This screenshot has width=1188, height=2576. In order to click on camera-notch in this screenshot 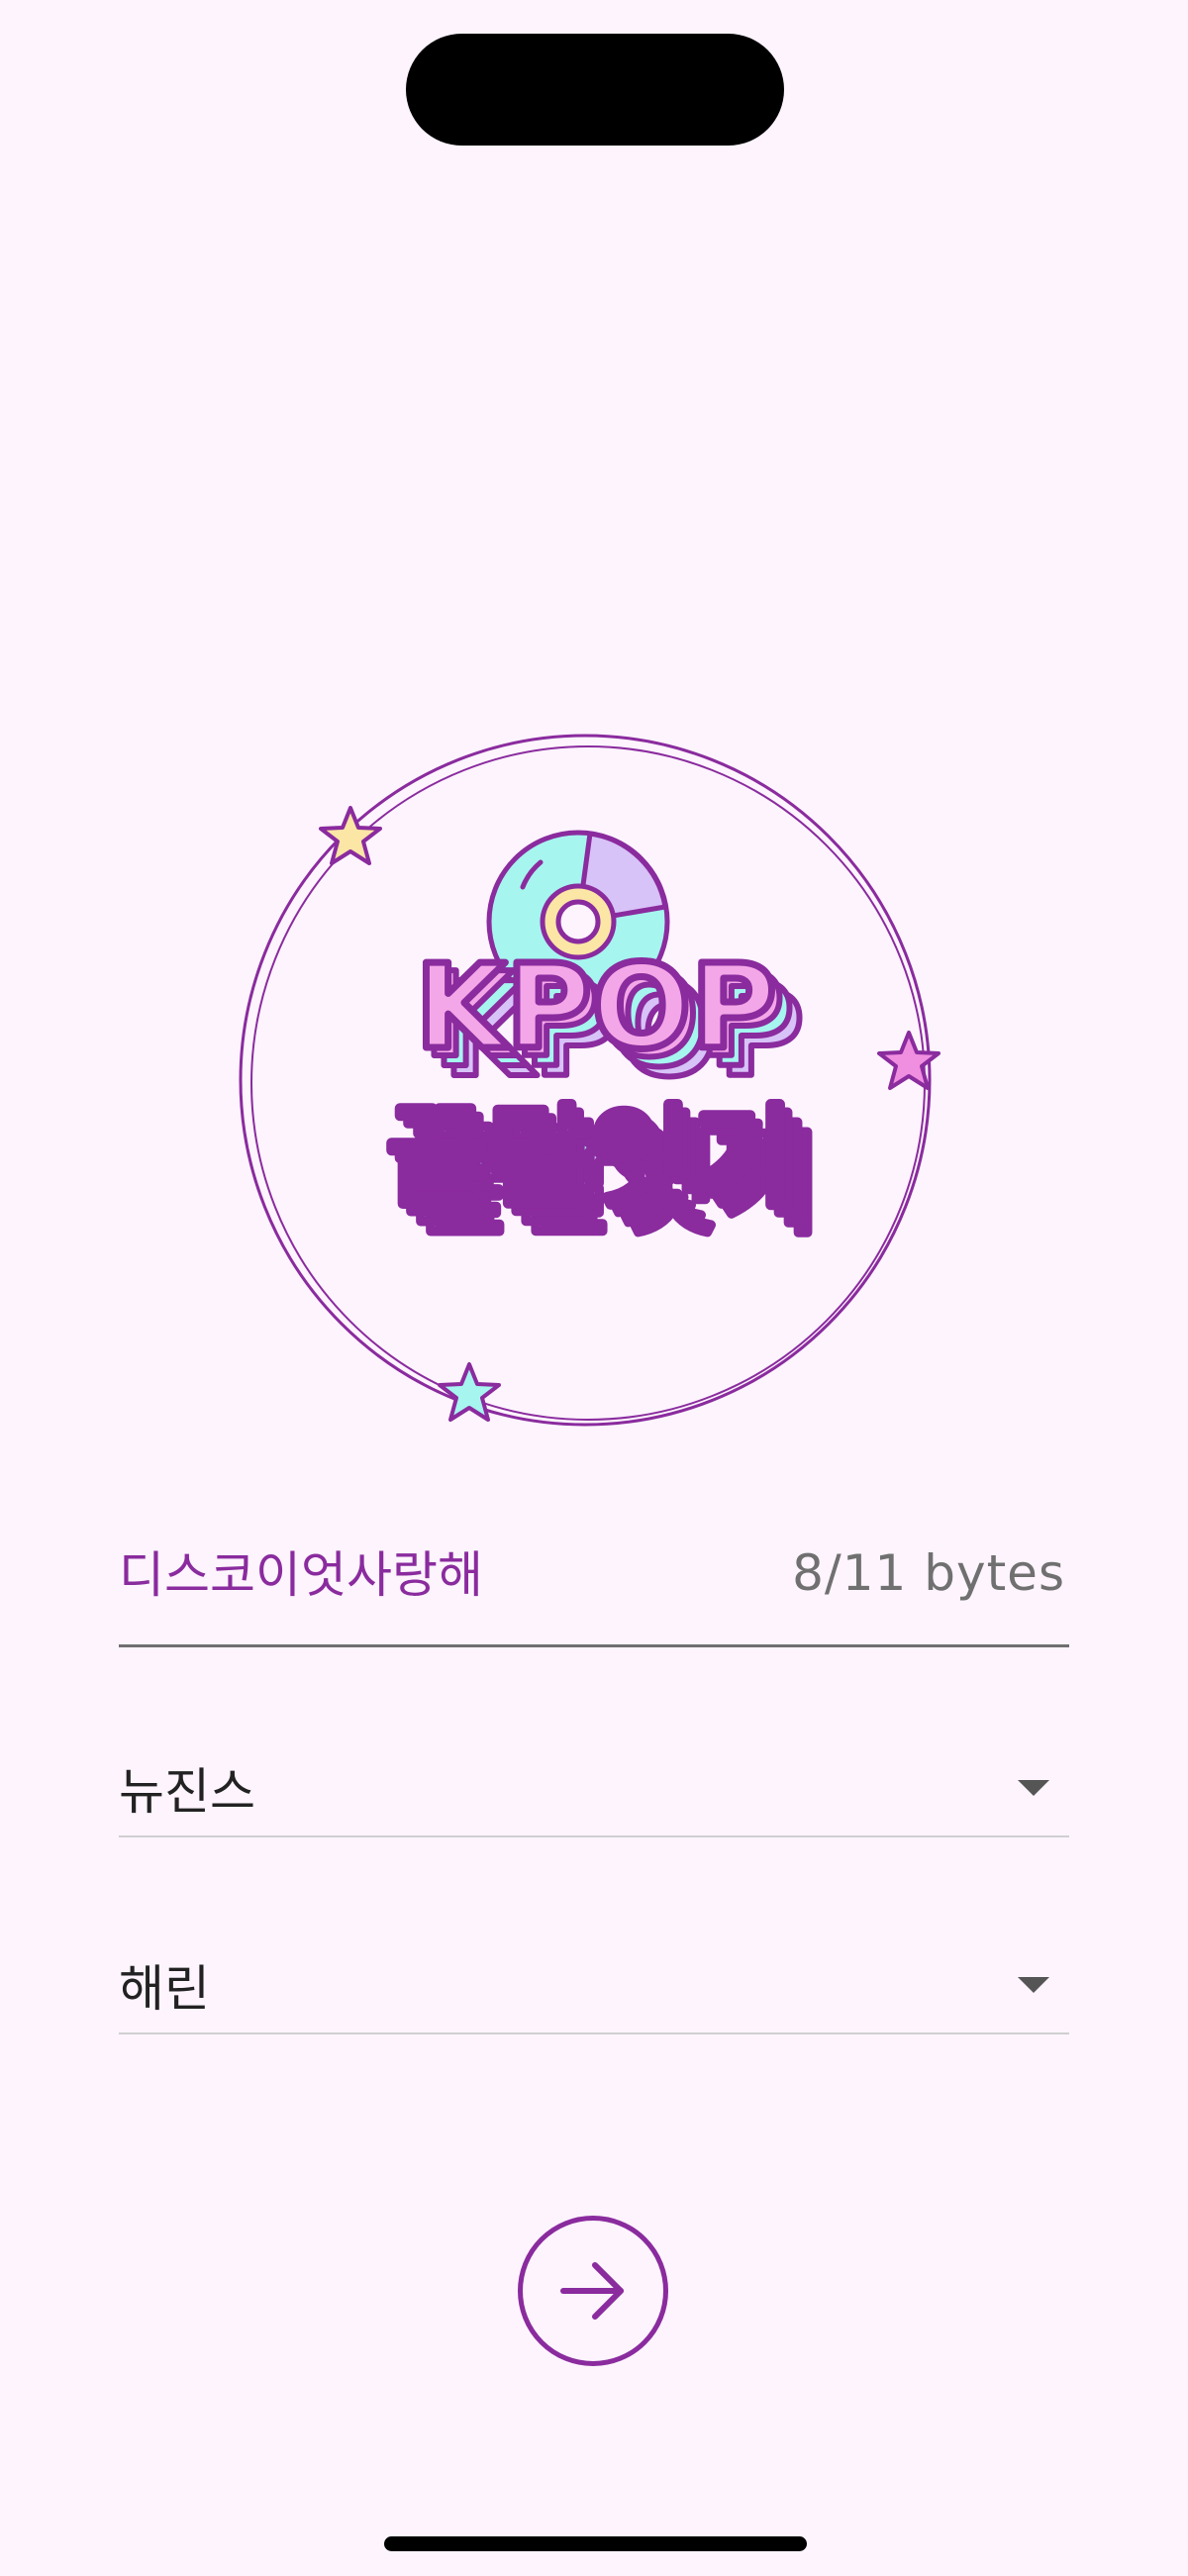, I will do `click(595, 90)`.